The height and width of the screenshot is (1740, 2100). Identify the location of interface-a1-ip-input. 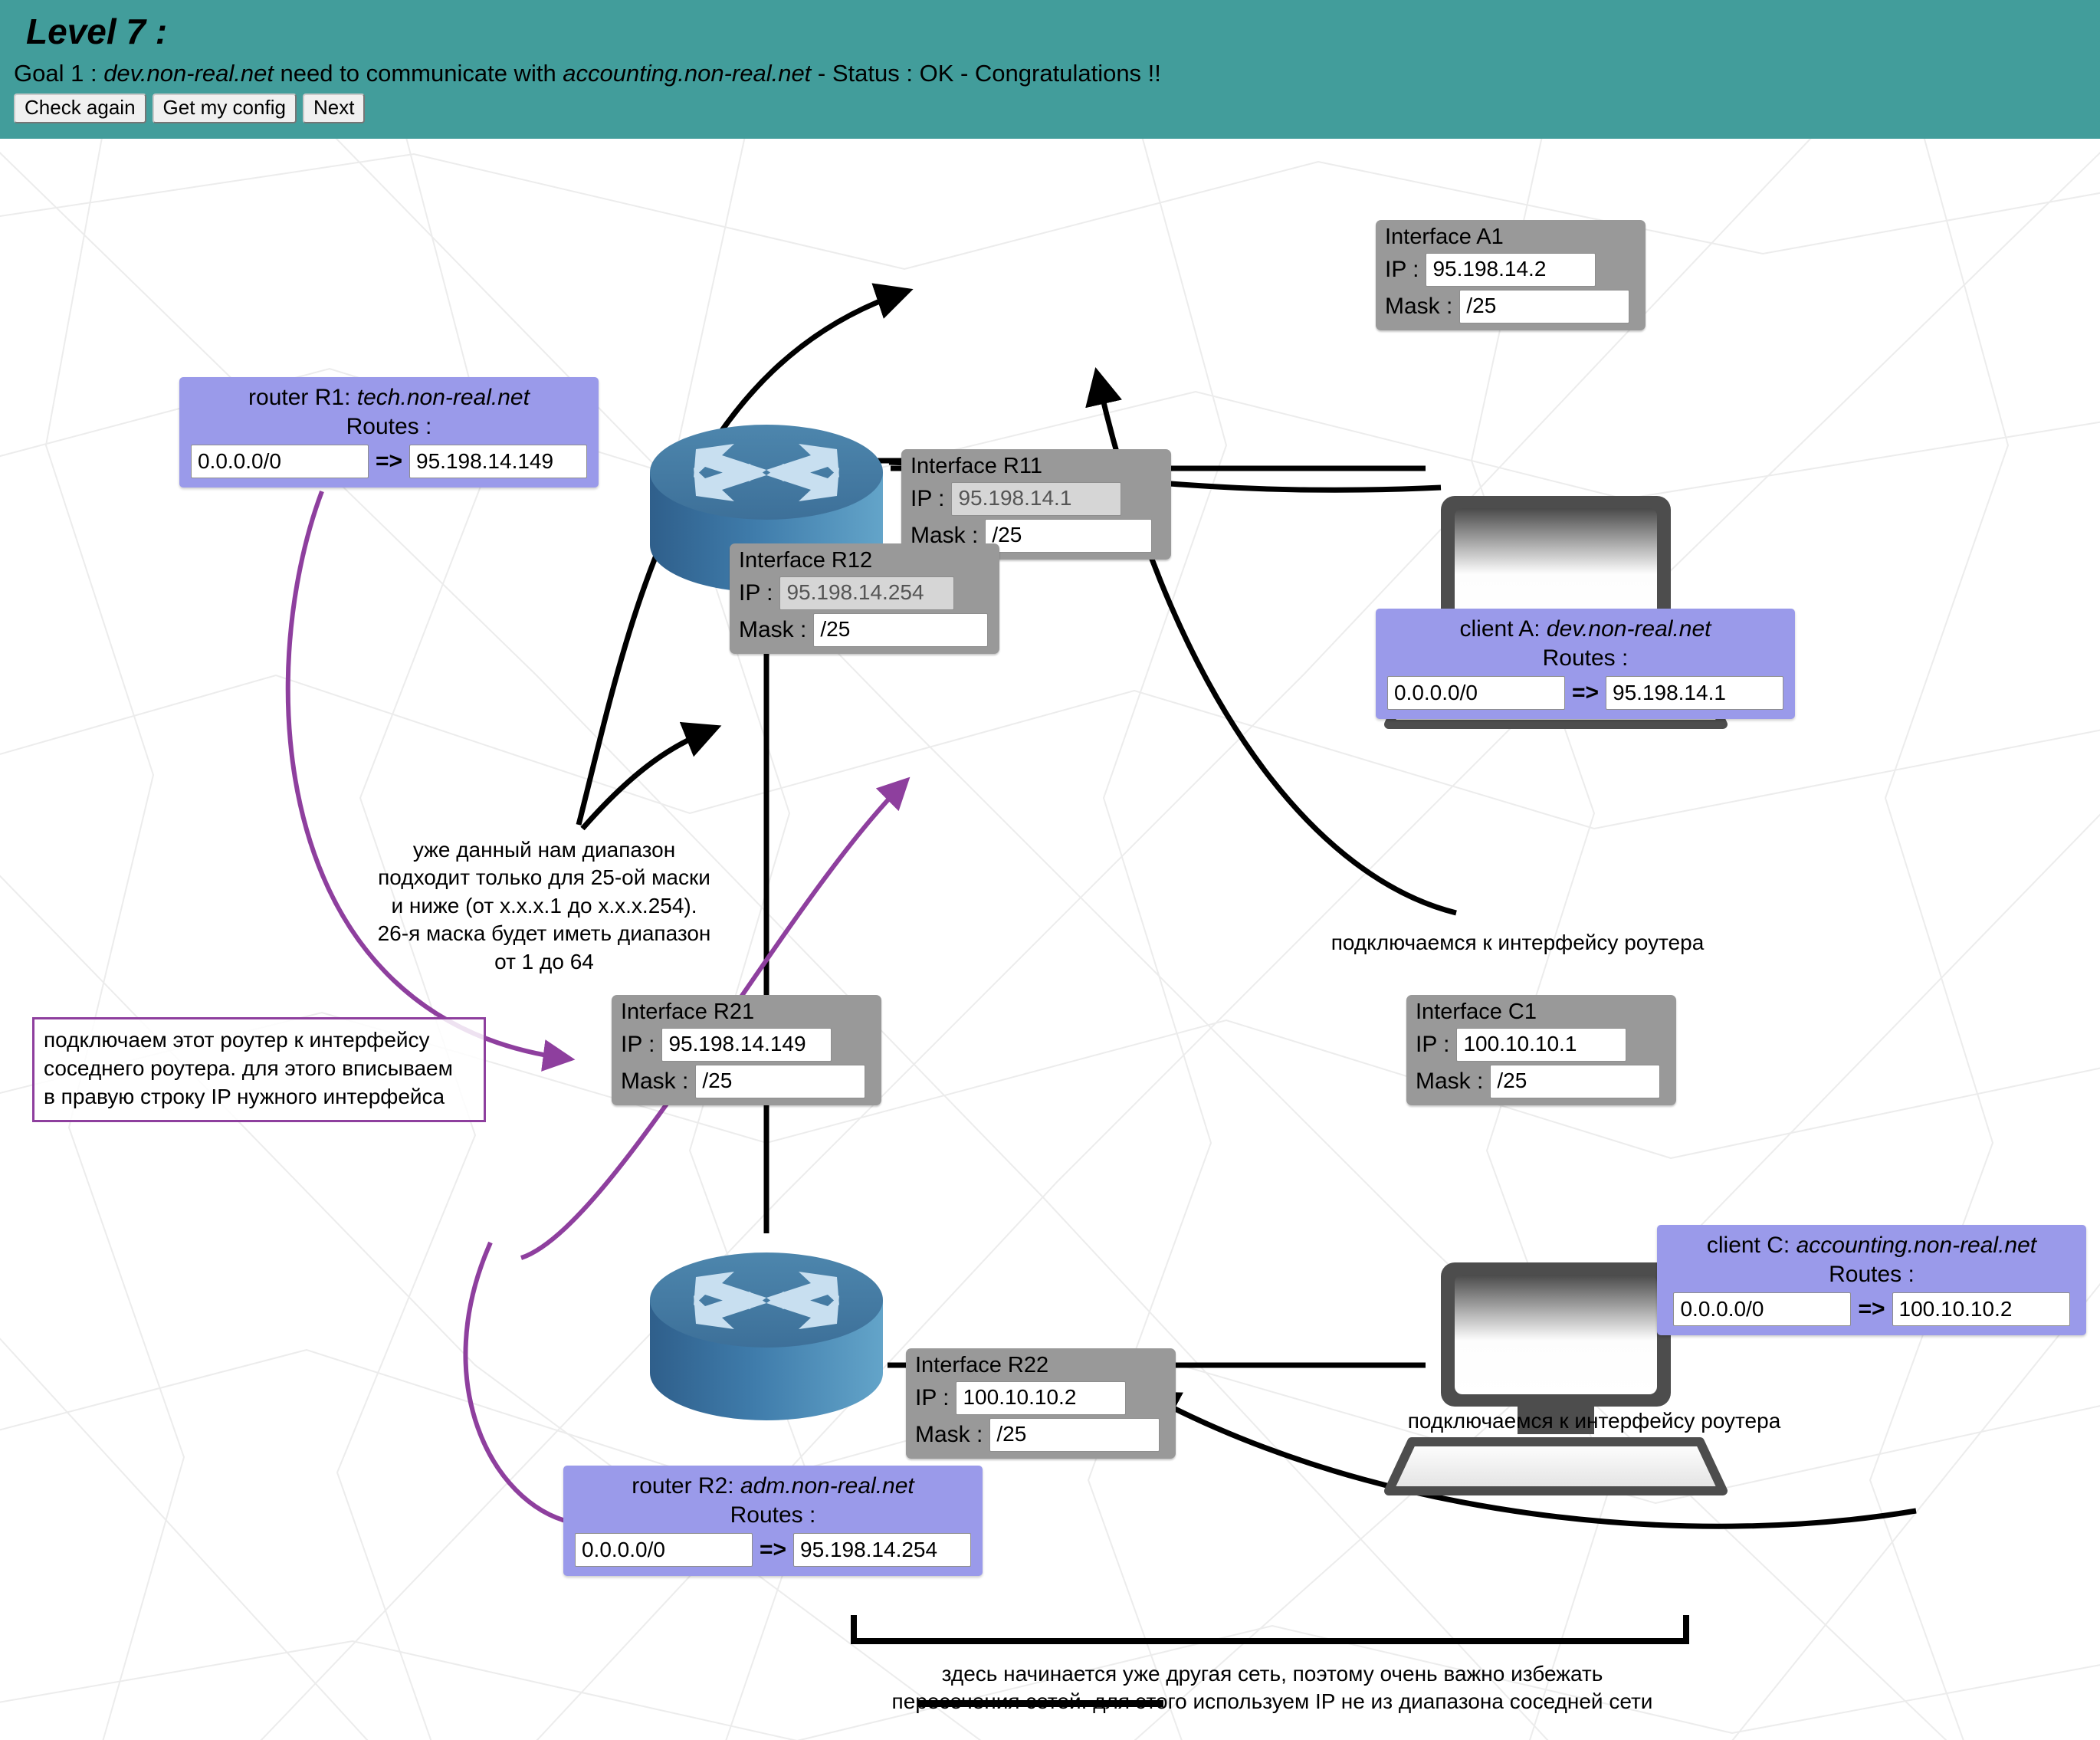
(1511, 269).